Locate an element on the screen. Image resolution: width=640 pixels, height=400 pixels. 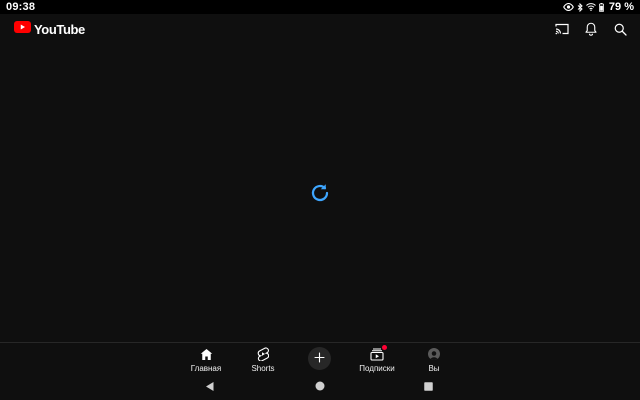
logo-text: YouTube is located at coordinates (59, 29).